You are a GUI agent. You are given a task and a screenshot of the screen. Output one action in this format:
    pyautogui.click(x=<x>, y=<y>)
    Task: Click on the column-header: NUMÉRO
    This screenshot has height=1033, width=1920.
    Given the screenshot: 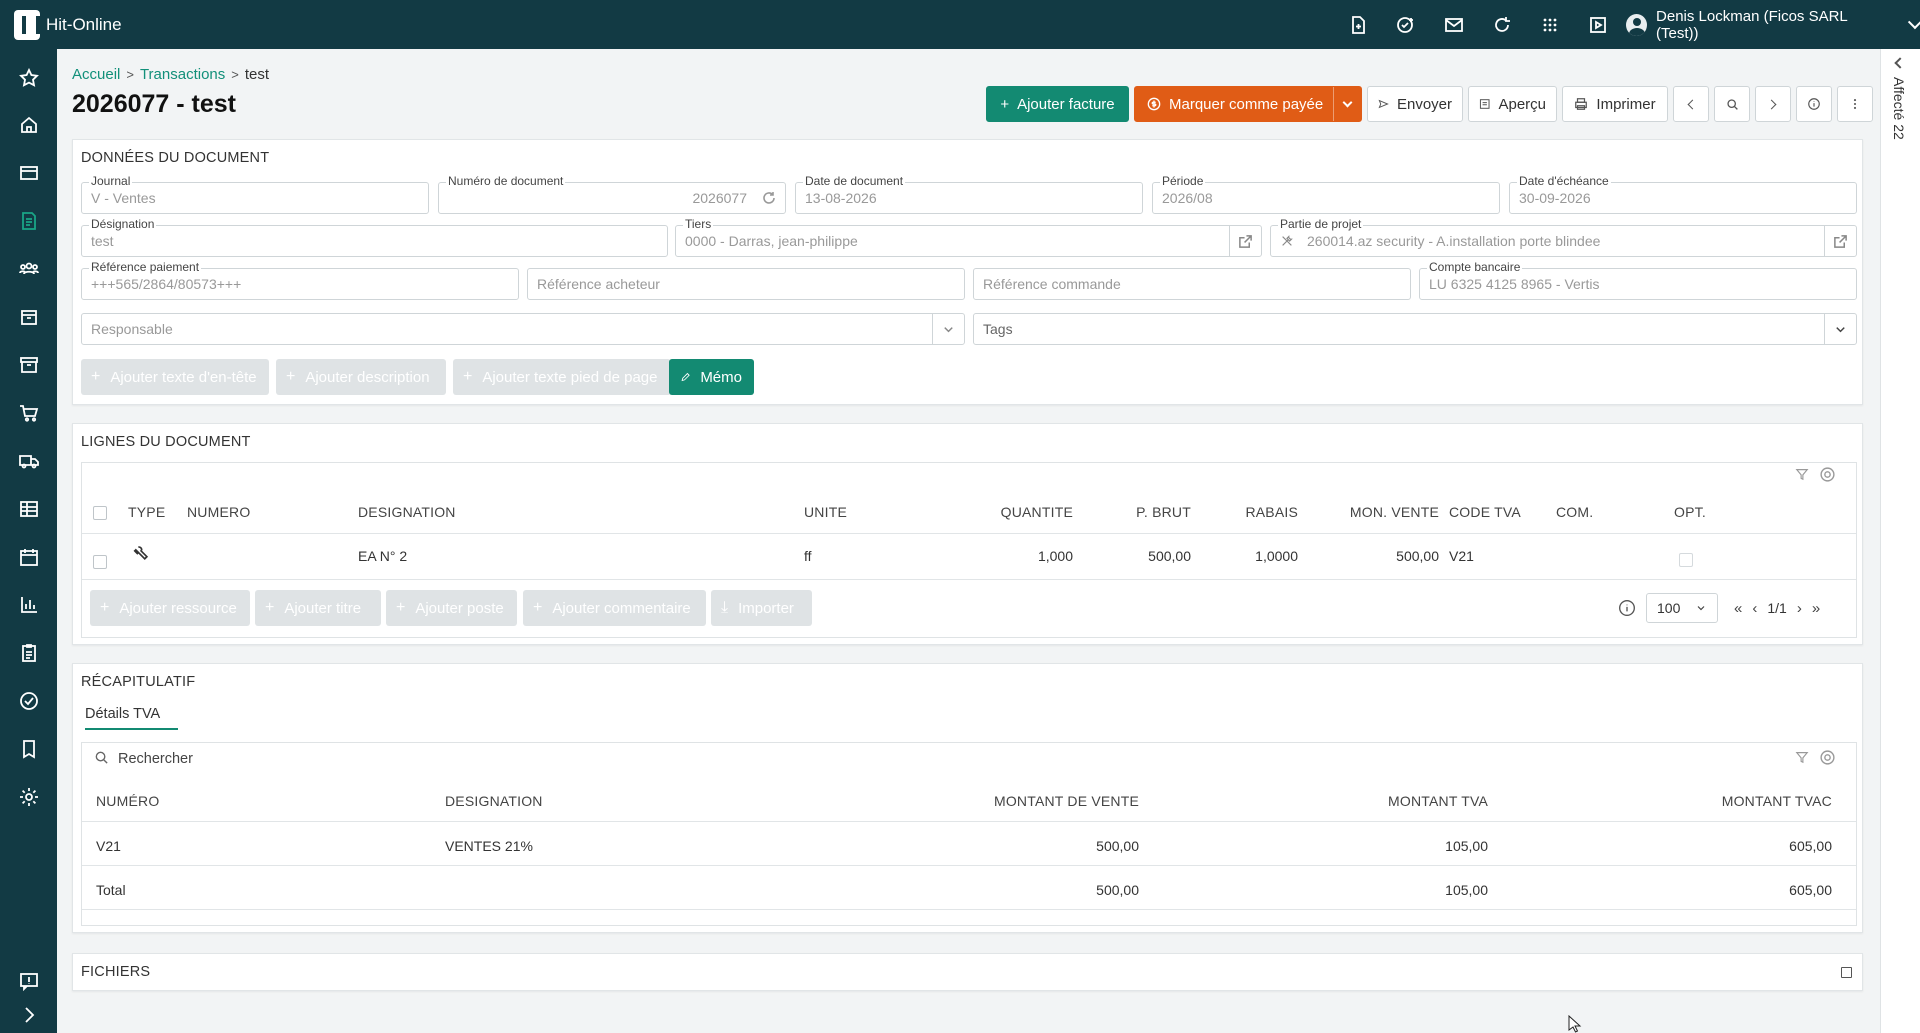 What is the action you would take?
    pyautogui.click(x=127, y=801)
    